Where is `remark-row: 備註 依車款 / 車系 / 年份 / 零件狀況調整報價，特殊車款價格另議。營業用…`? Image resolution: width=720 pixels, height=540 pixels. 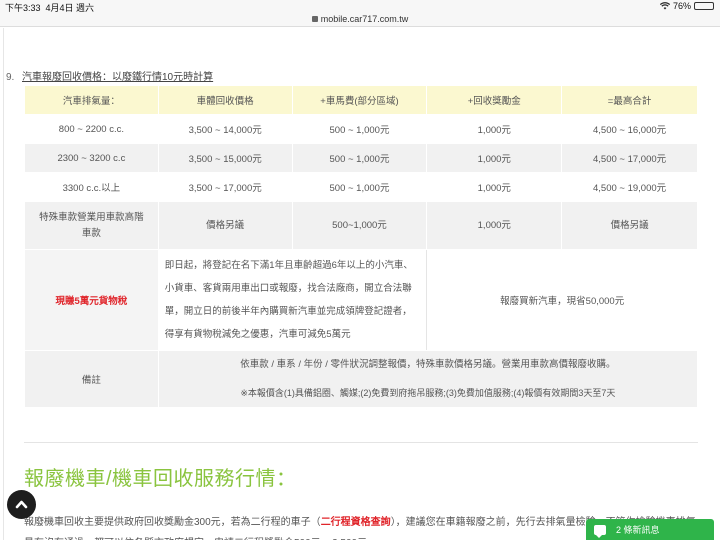
remark-row: 備註 依車款 / 車系 / 年份 / 零件狀況調整報價，特殊車款價格另議。營業用… is located at coordinates (361, 379).